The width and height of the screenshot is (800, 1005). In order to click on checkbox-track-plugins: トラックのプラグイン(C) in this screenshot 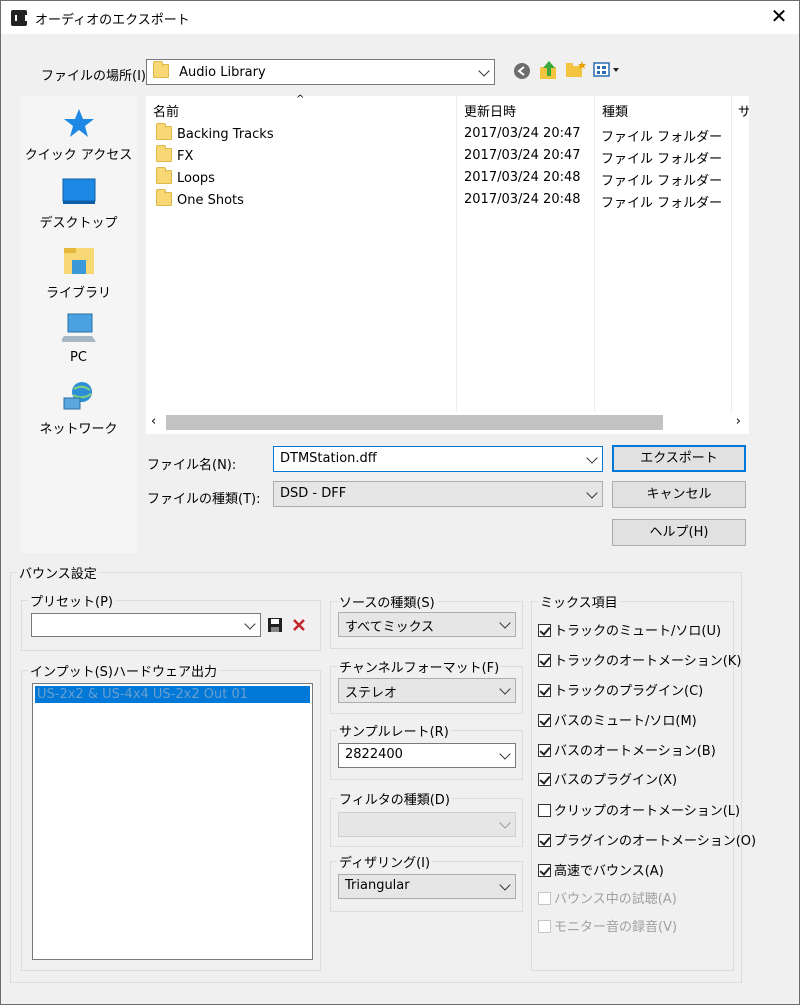, I will do `click(620, 689)`.